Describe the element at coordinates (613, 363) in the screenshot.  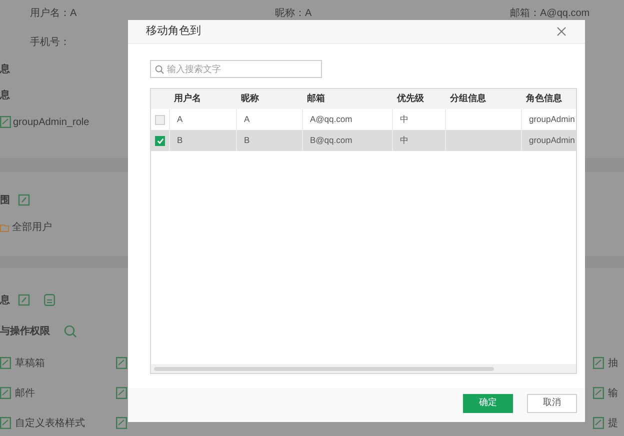
I see `permission-item: 抽` at that location.